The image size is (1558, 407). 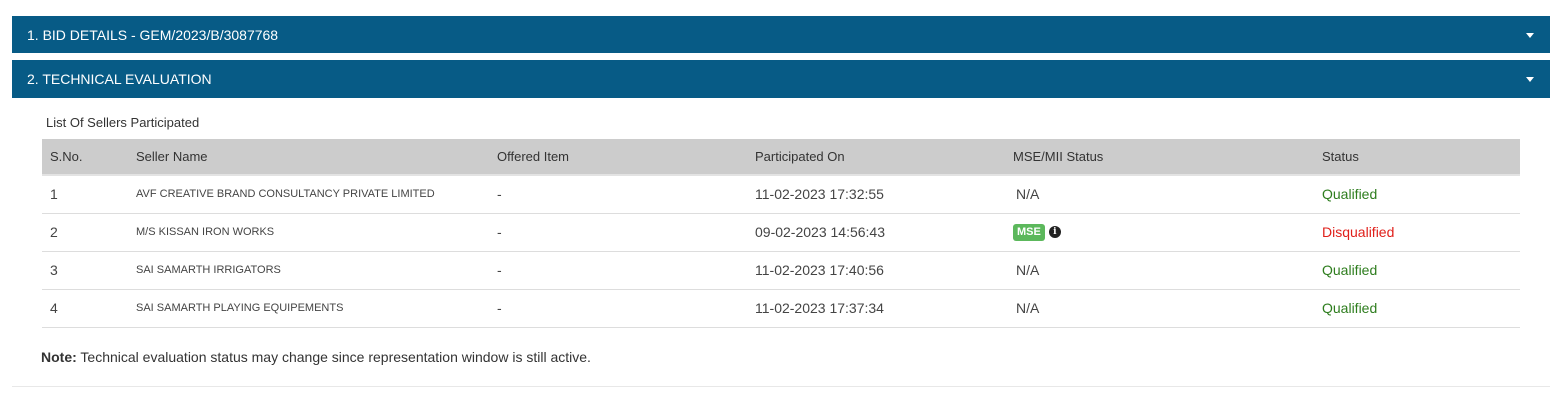 What do you see at coordinates (781, 34) in the screenshot?
I see `bid-details-panel-header: 1. BID DETAILS - GEM/2023/B/3087768` at bounding box center [781, 34].